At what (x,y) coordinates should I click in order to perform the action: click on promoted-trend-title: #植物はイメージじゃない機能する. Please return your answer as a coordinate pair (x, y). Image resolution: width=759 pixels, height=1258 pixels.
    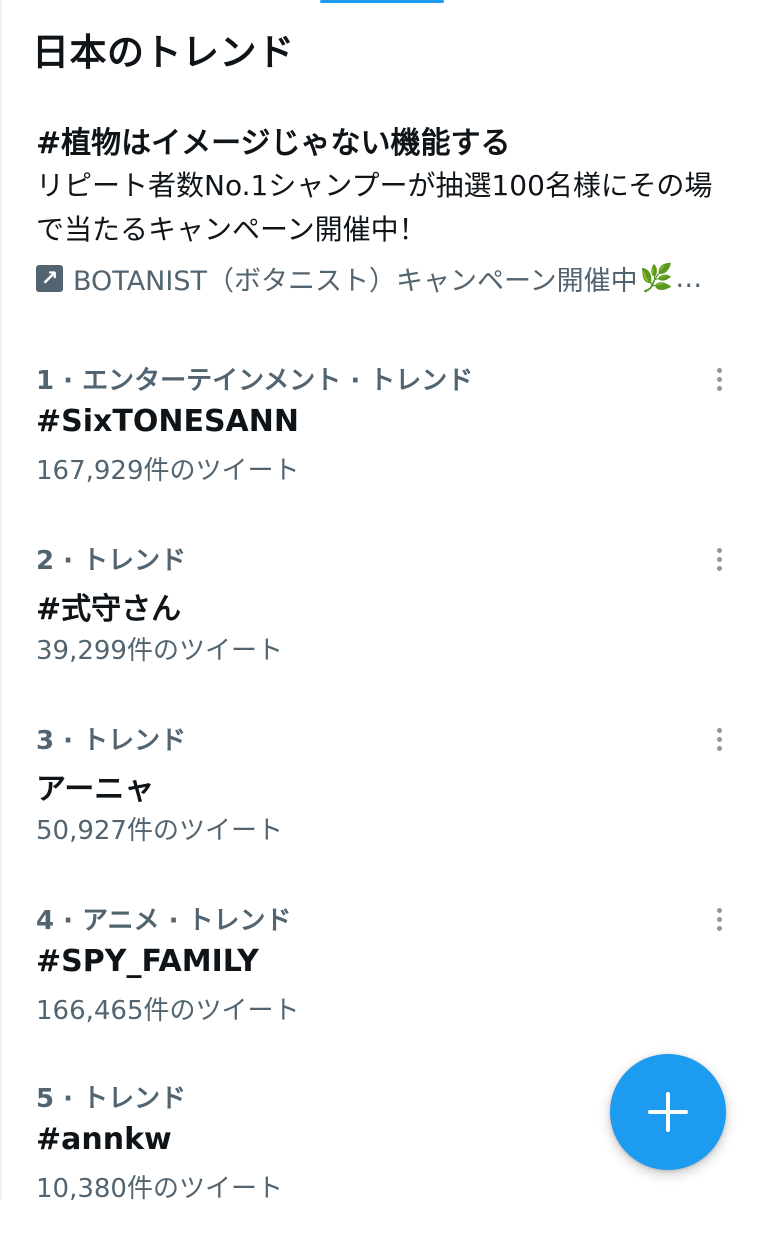
    Looking at the image, I should click on (273, 140).